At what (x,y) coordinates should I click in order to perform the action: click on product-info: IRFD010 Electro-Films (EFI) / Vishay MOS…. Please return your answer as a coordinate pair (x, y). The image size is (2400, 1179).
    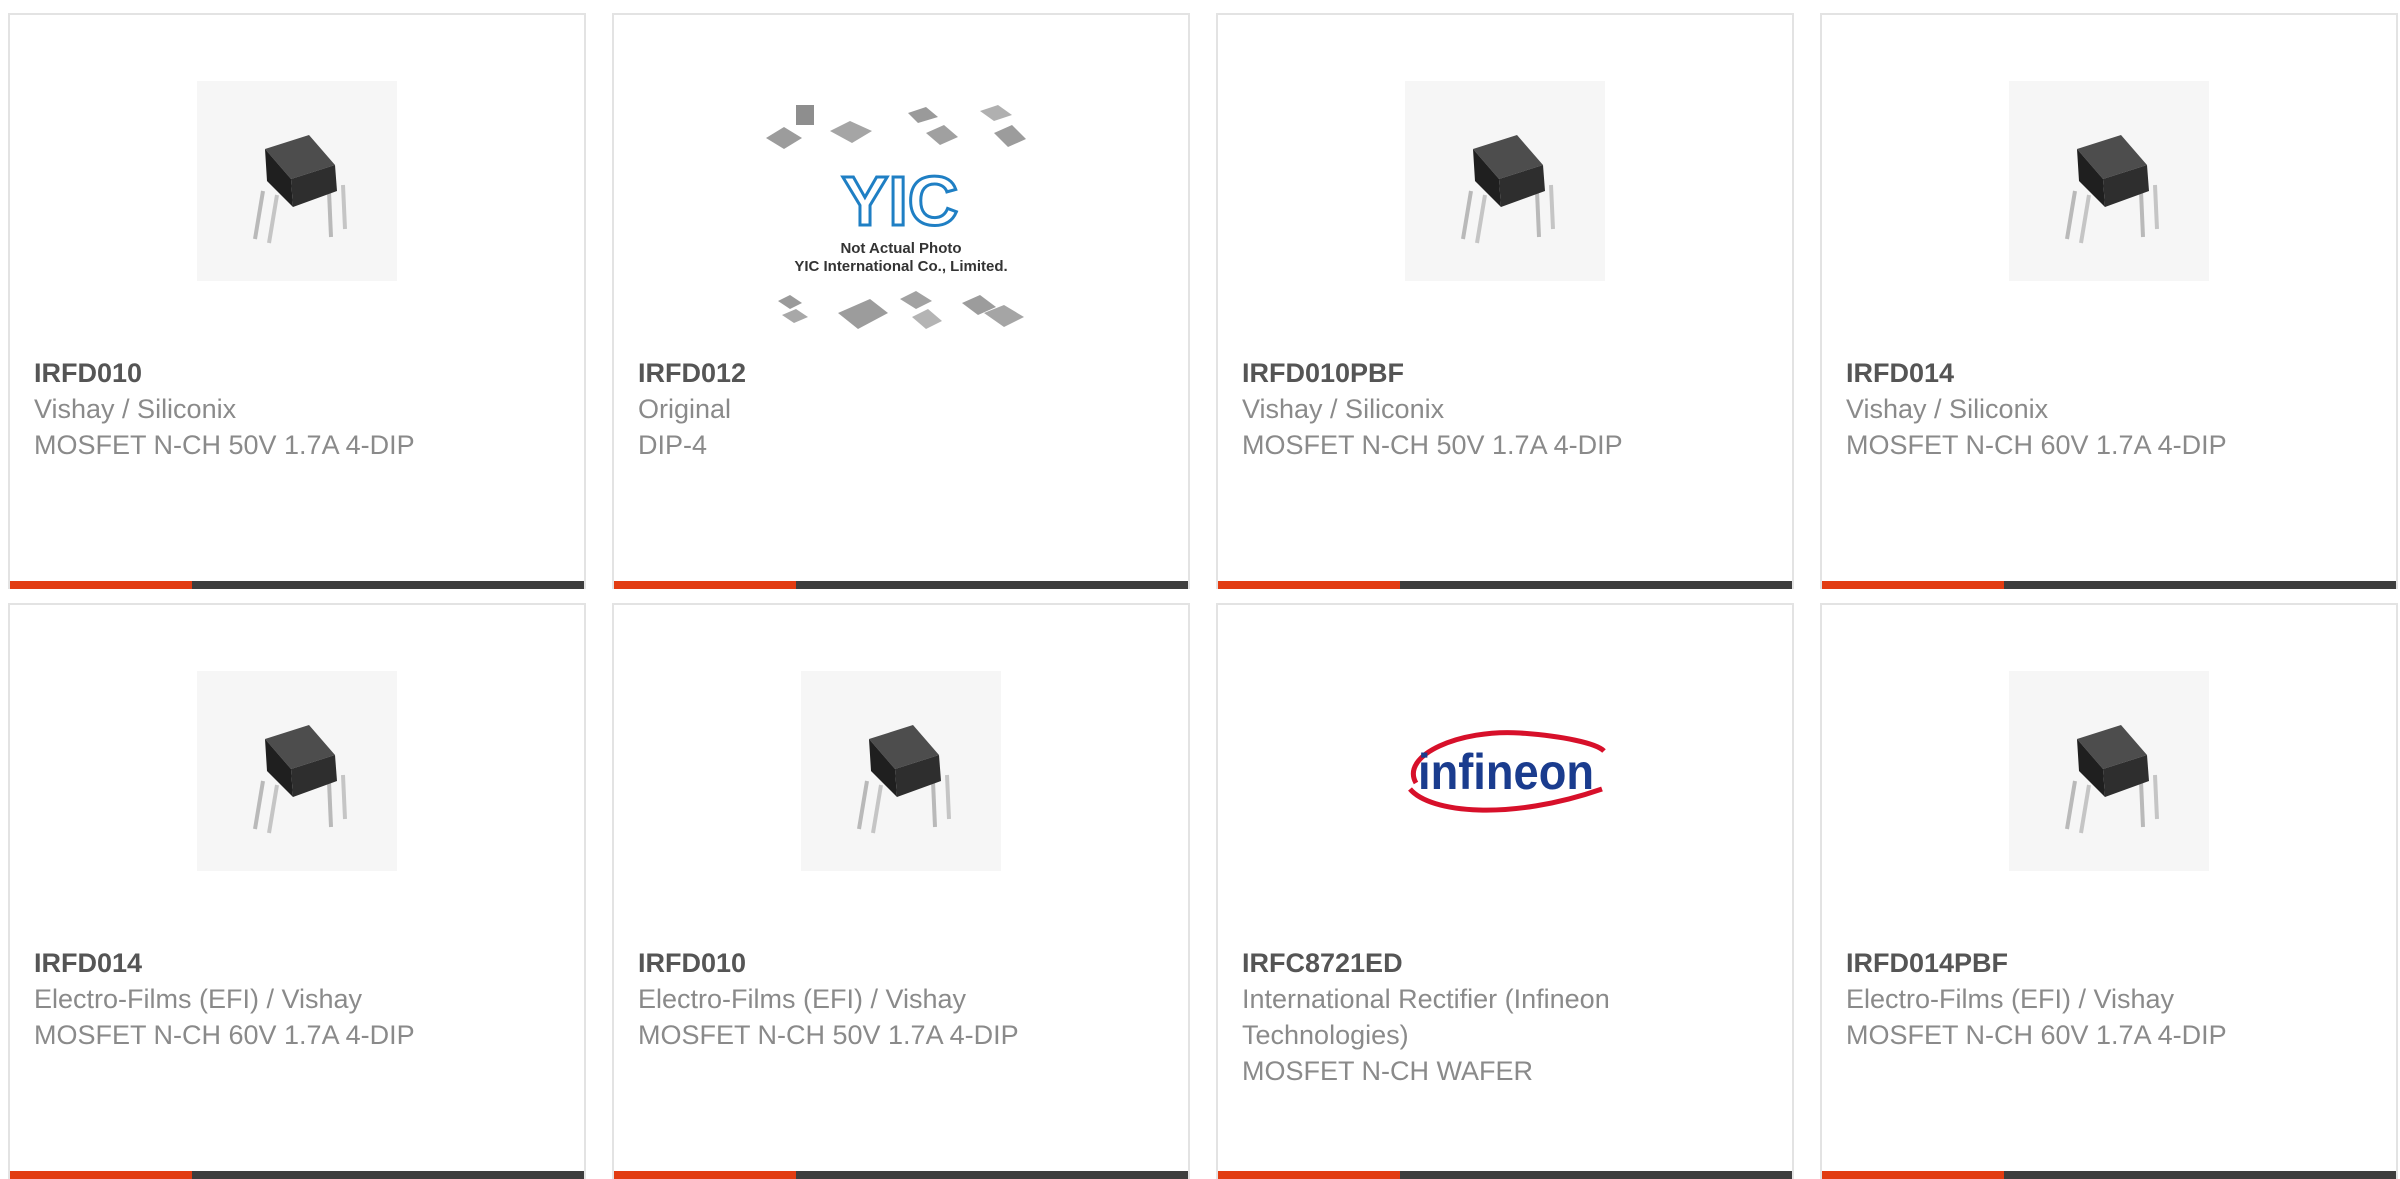
    Looking at the image, I should click on (901, 999).